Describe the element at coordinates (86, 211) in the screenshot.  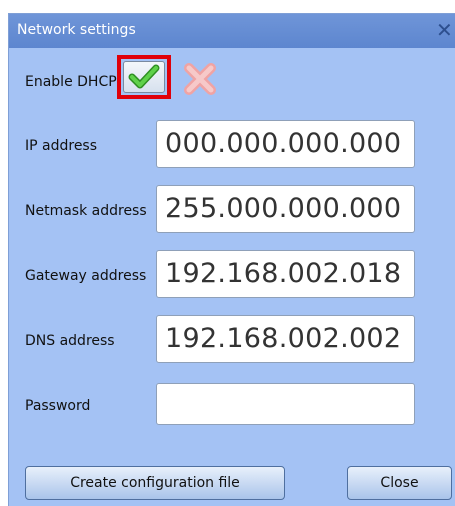
I see `netmask-label: Netmask address` at that location.